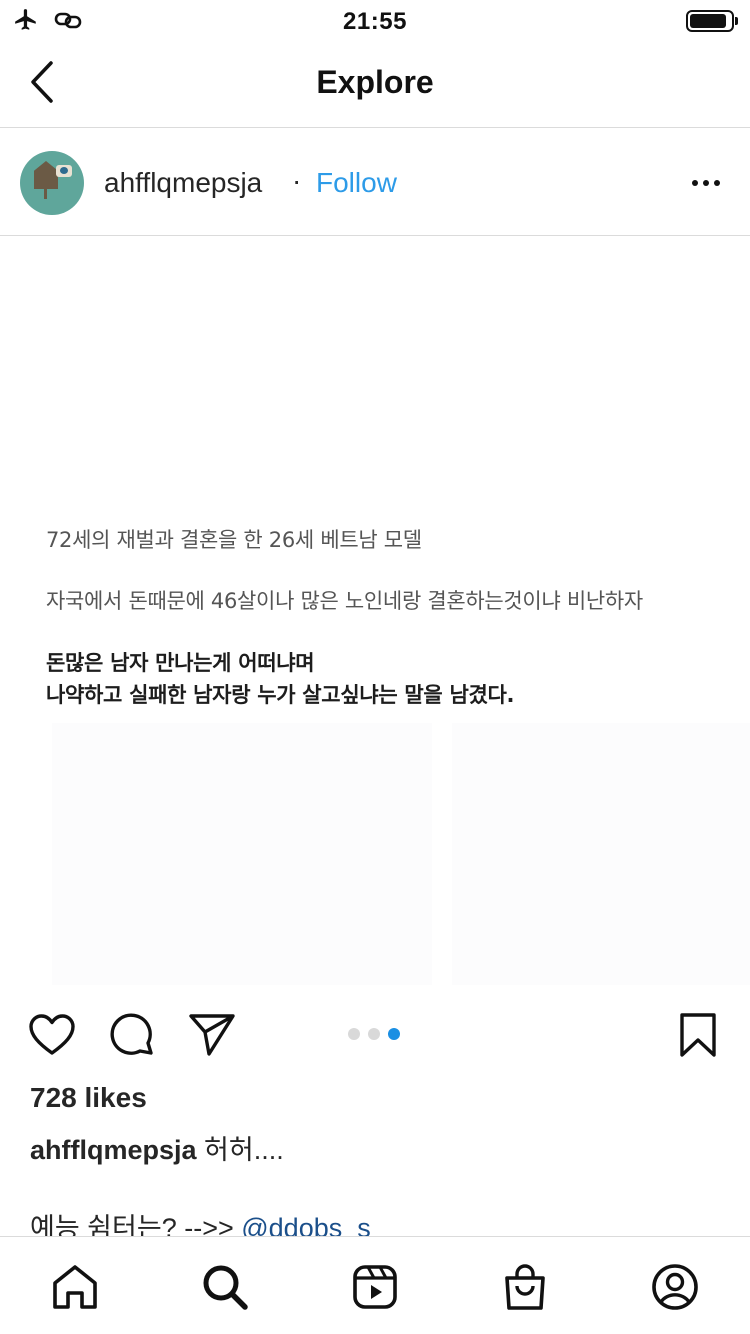 The height and width of the screenshot is (1334, 750). What do you see at coordinates (183, 183) in the screenshot?
I see `post-username: ahfflqmepsja` at bounding box center [183, 183].